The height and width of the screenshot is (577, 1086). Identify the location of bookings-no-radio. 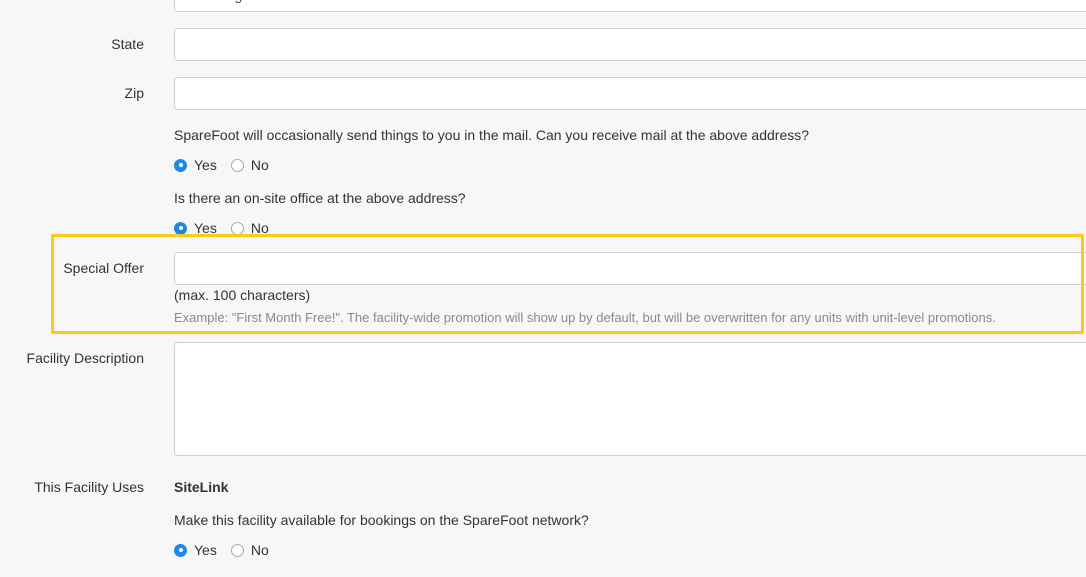
(237, 550).